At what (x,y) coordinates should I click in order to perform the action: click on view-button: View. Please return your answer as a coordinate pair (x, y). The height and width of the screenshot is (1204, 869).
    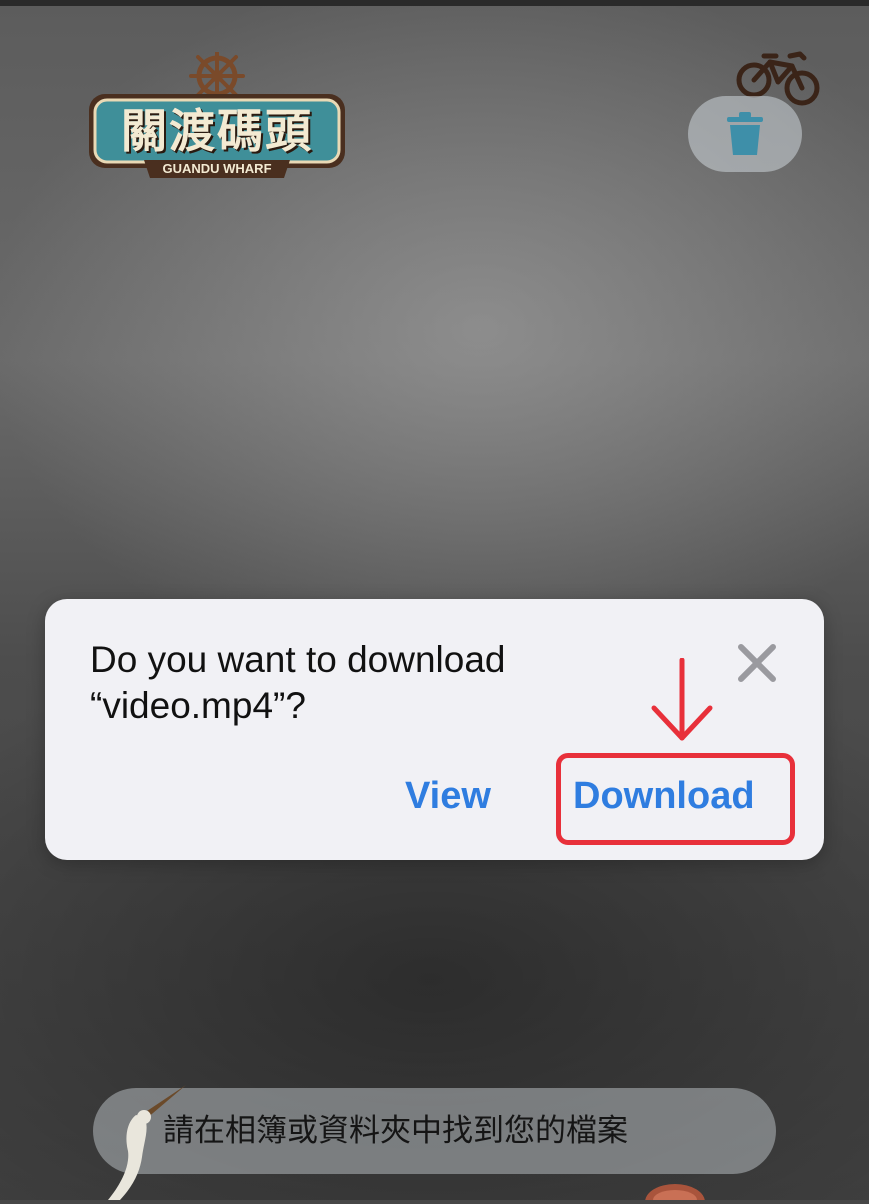
    Looking at the image, I should click on (448, 796).